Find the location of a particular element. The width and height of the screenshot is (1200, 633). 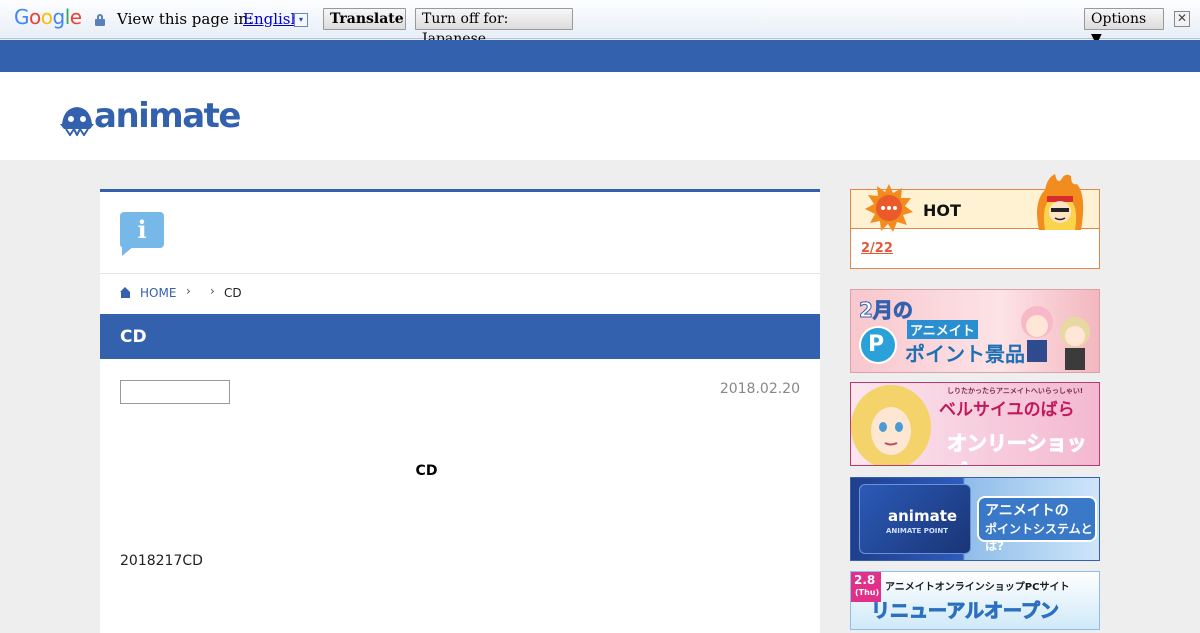

banner-animate-point: animate ANIMATE POINT アニメイトの ポイントシステムとは? is located at coordinates (975, 519).